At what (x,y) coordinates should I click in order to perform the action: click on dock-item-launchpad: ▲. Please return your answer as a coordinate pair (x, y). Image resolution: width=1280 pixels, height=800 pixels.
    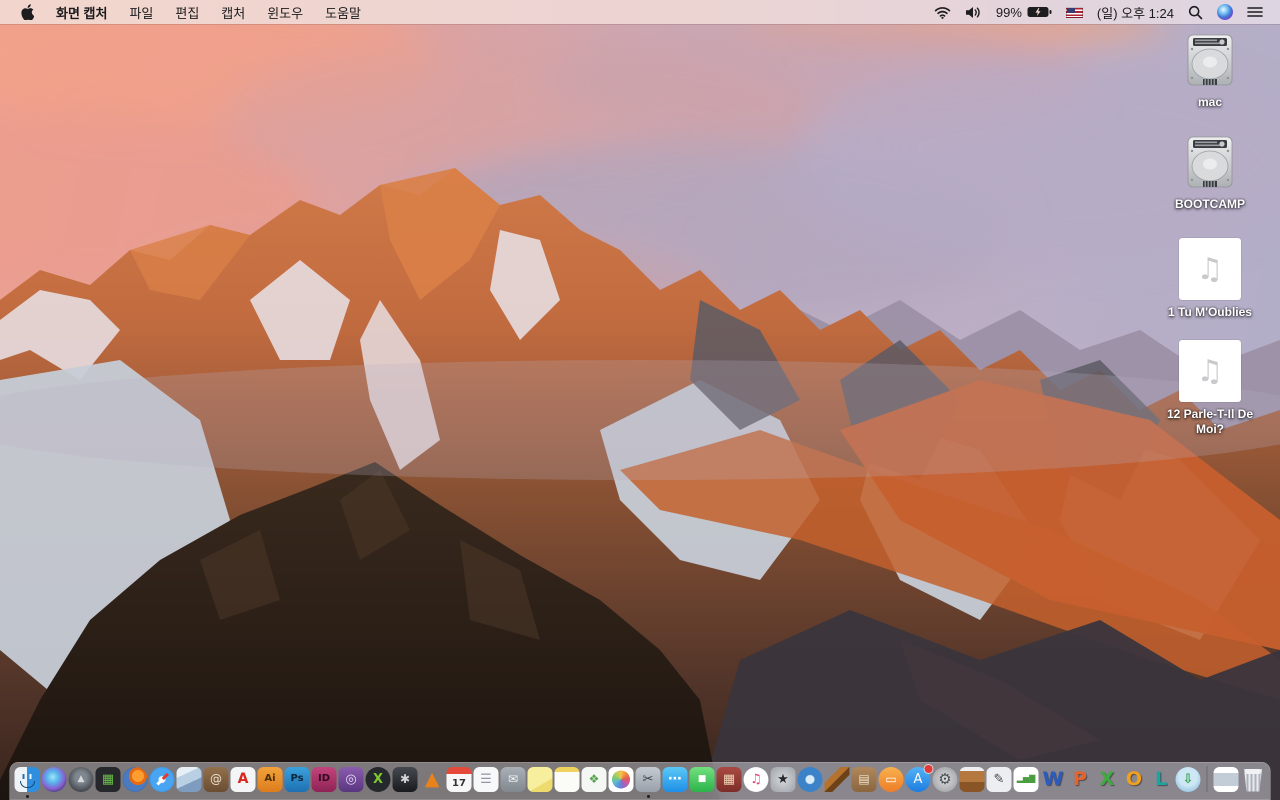
    Looking at the image, I should click on (81, 779).